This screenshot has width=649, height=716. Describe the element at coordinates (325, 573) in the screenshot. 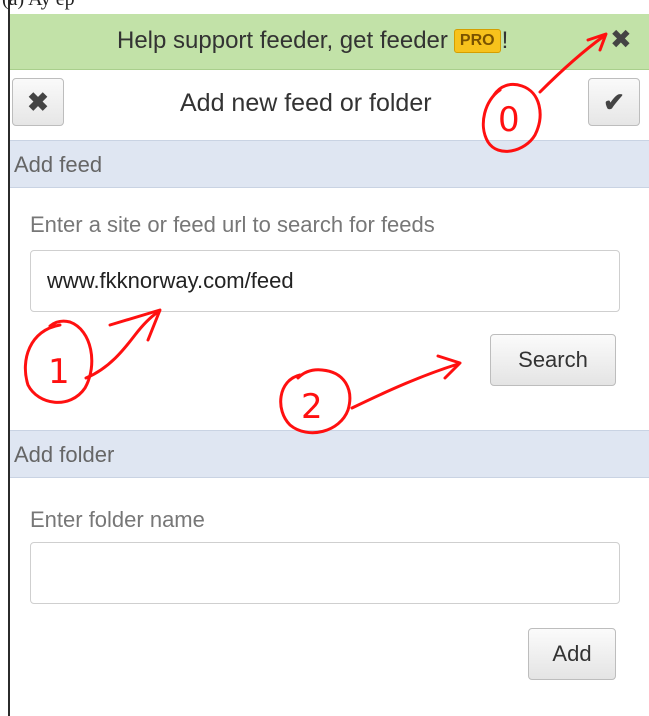

I see `folder-name-input` at that location.